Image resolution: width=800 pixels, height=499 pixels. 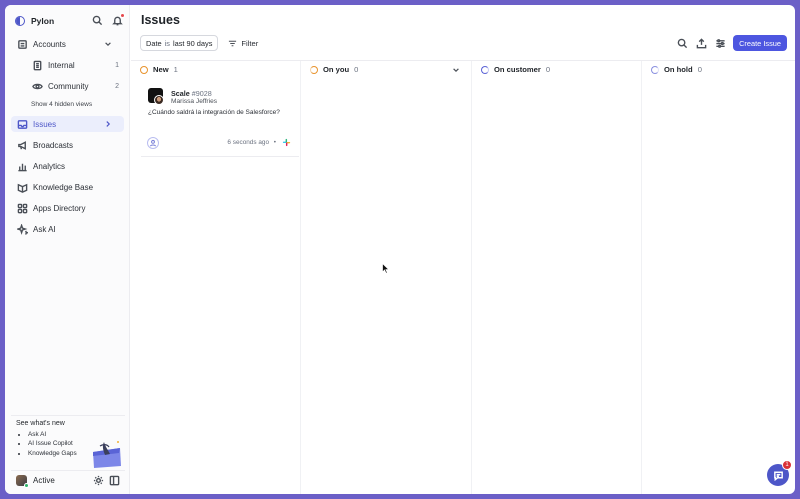 I want to click on status-new-icon, so click(x=144, y=69).